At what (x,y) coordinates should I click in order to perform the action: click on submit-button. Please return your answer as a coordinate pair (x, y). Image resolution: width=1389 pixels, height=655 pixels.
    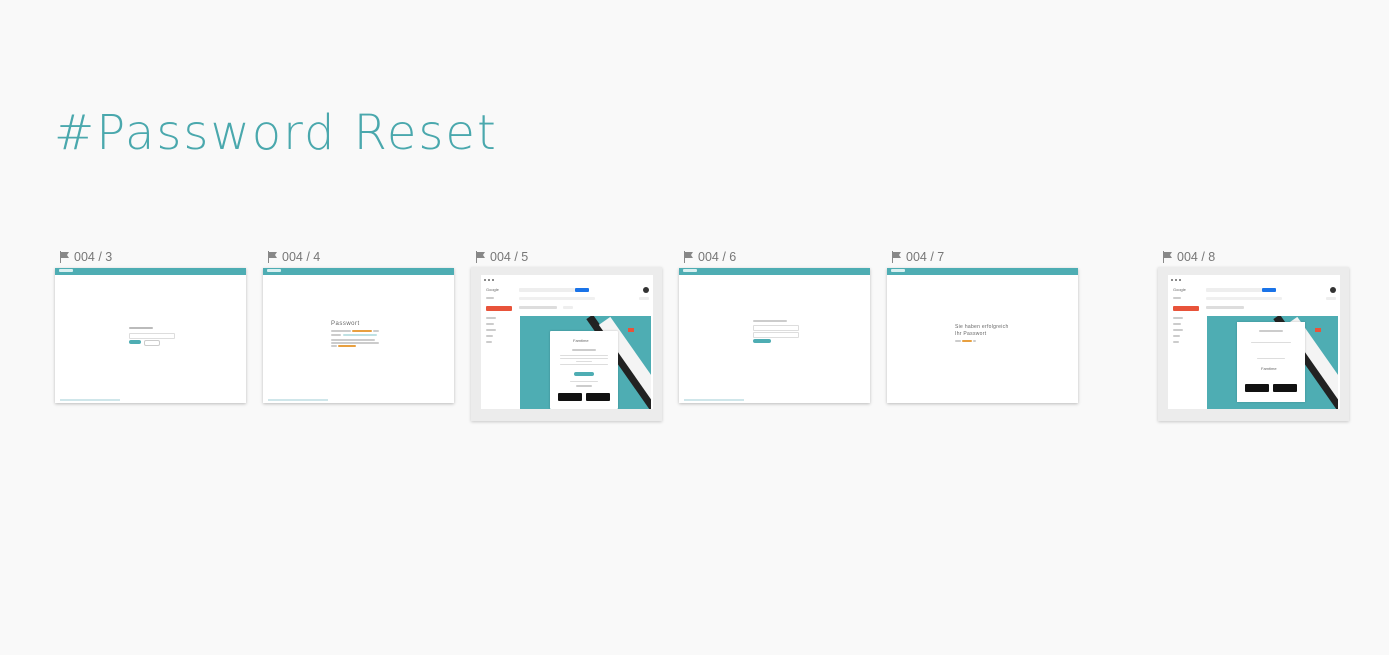
    Looking at the image, I should click on (135, 342).